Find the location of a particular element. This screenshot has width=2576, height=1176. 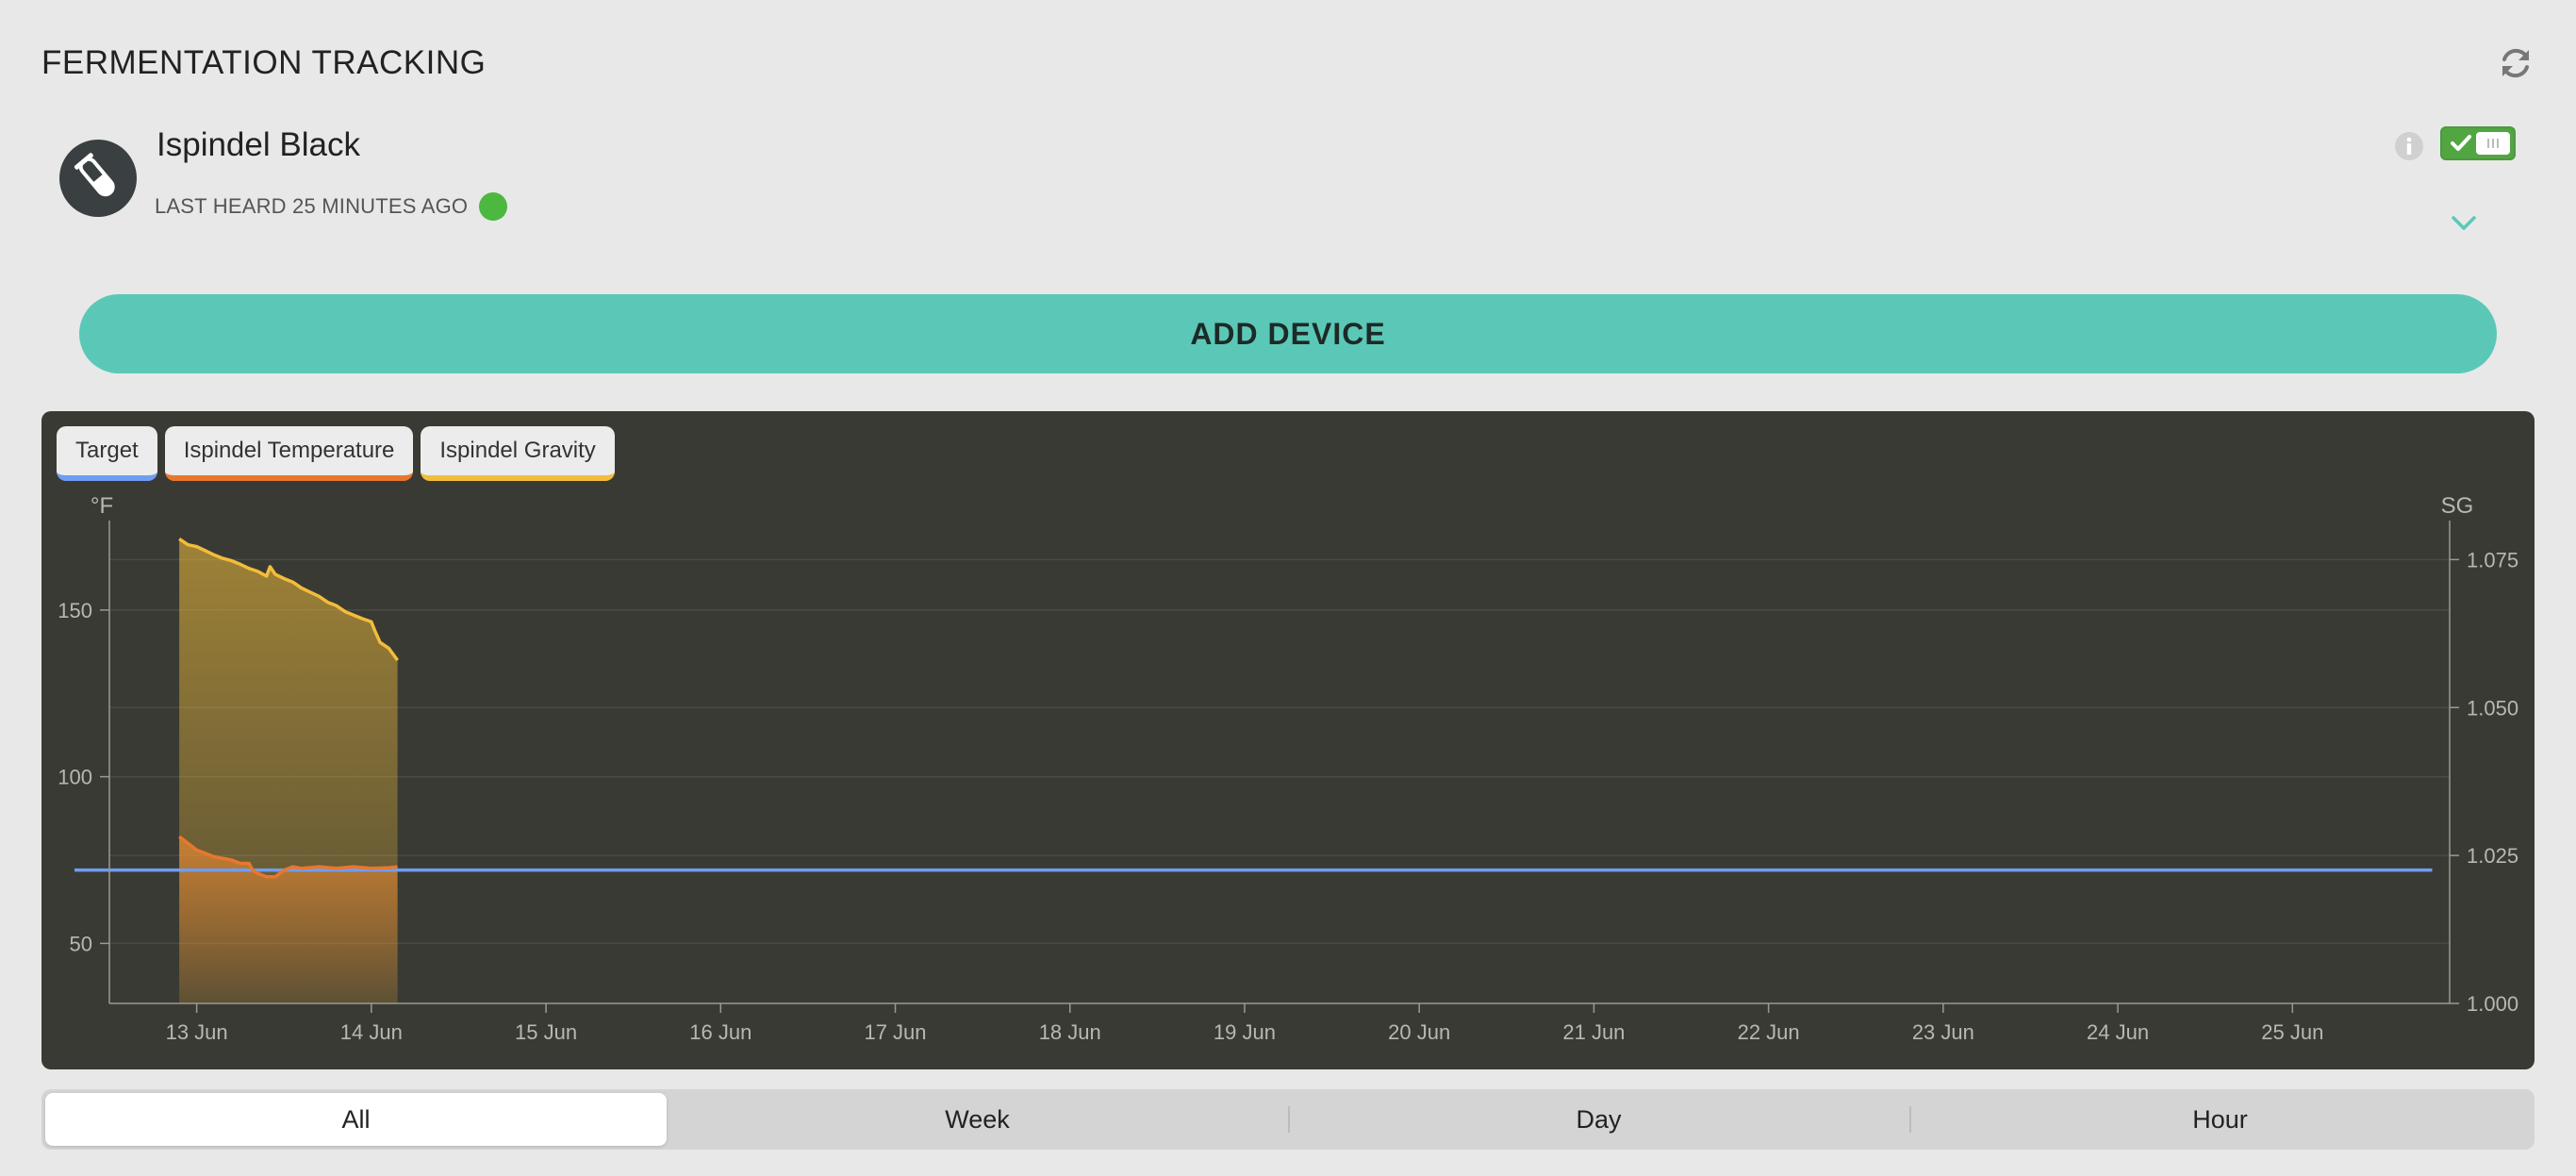

x-tick-label: 15 Jun is located at coordinates (546, 1032).